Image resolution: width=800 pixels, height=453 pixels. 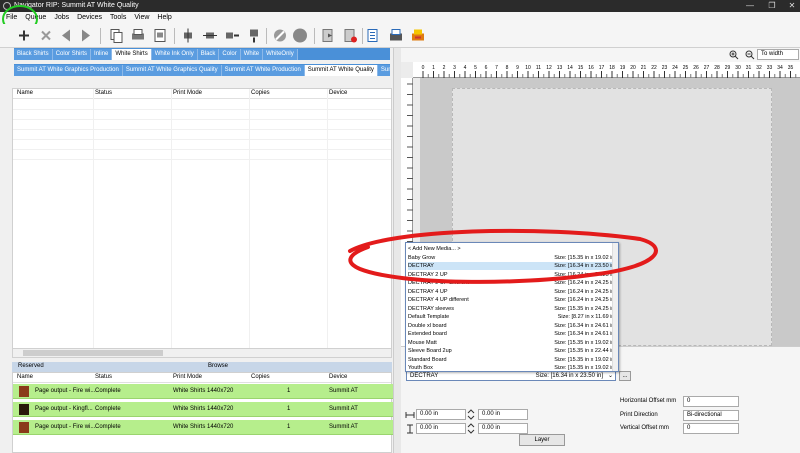 What do you see at coordinates (513, 368) in the screenshot?
I see `media-option: Youth Box Size: [15.35 in x 19.02 in]` at bounding box center [513, 368].